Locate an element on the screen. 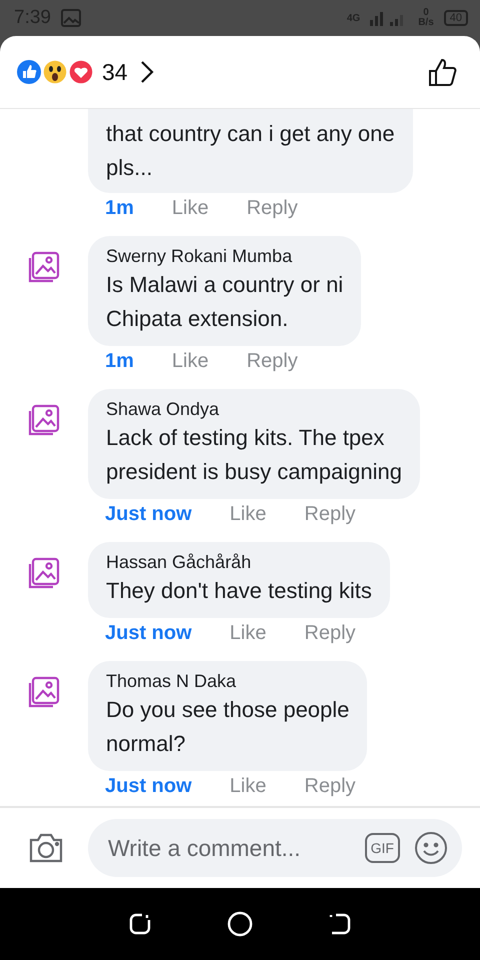  recents-icon is located at coordinates (140, 924).